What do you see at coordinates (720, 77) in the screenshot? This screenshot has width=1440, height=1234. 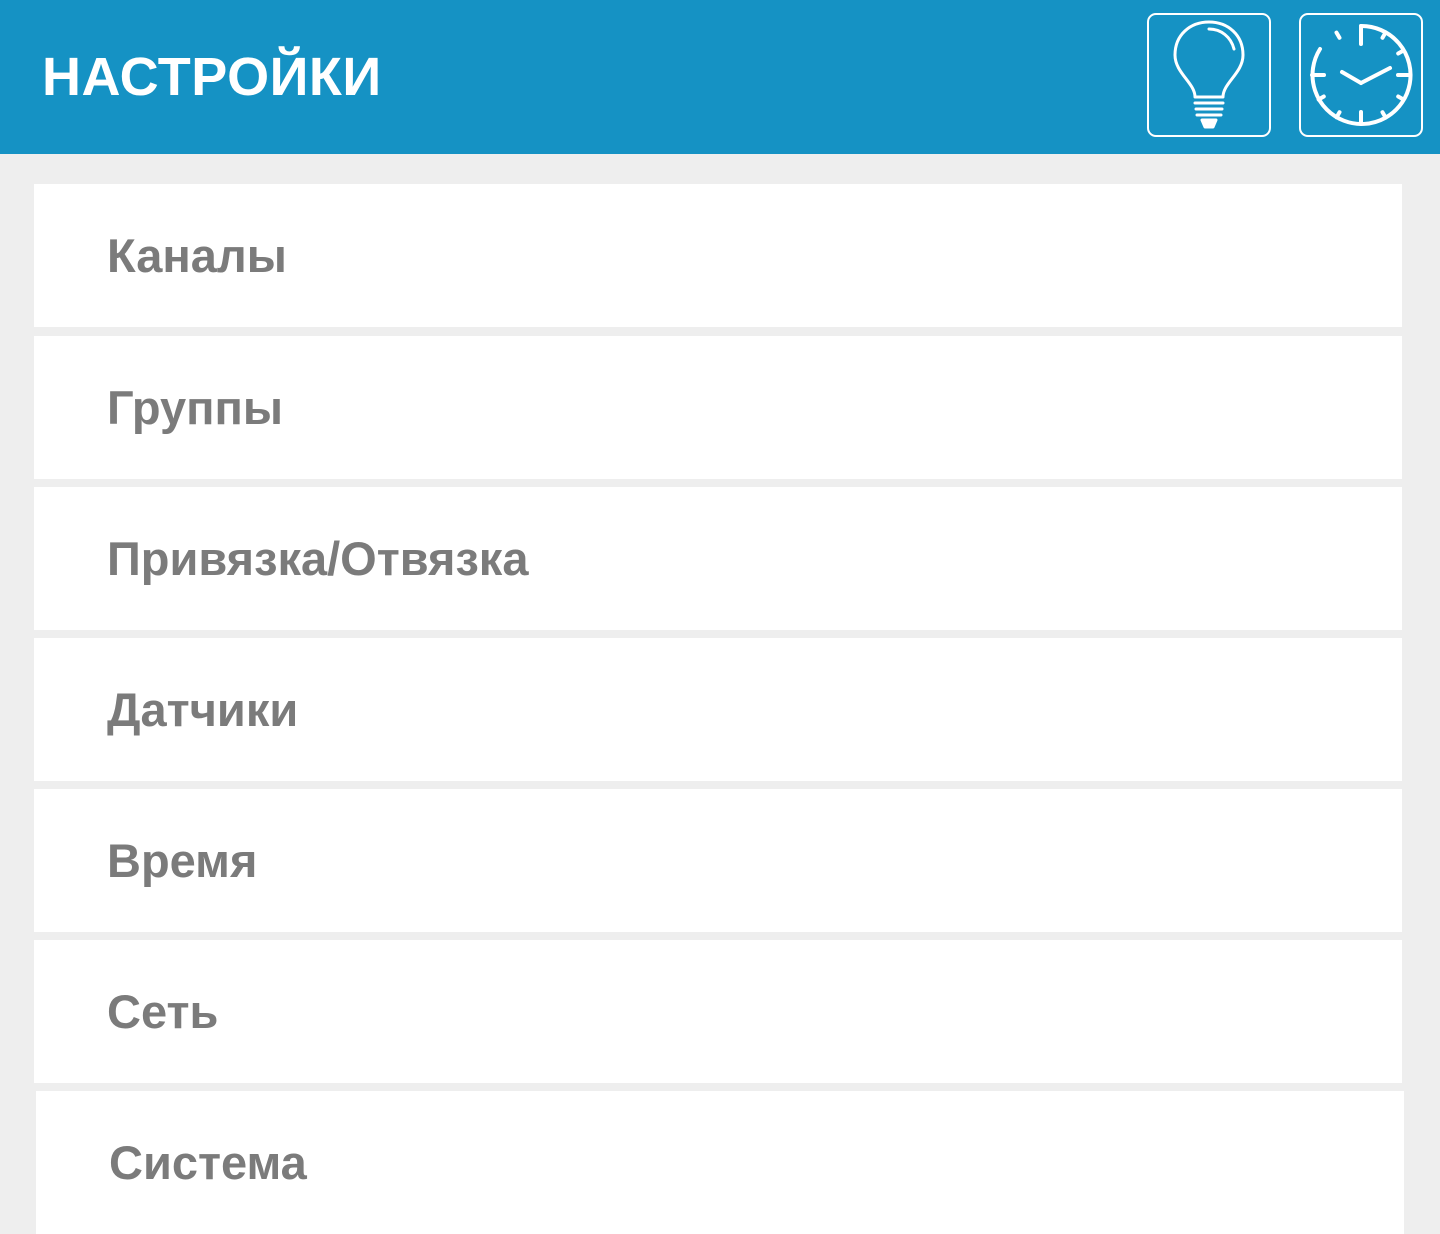 I see `app-header: НАСТРОЙКИ` at bounding box center [720, 77].